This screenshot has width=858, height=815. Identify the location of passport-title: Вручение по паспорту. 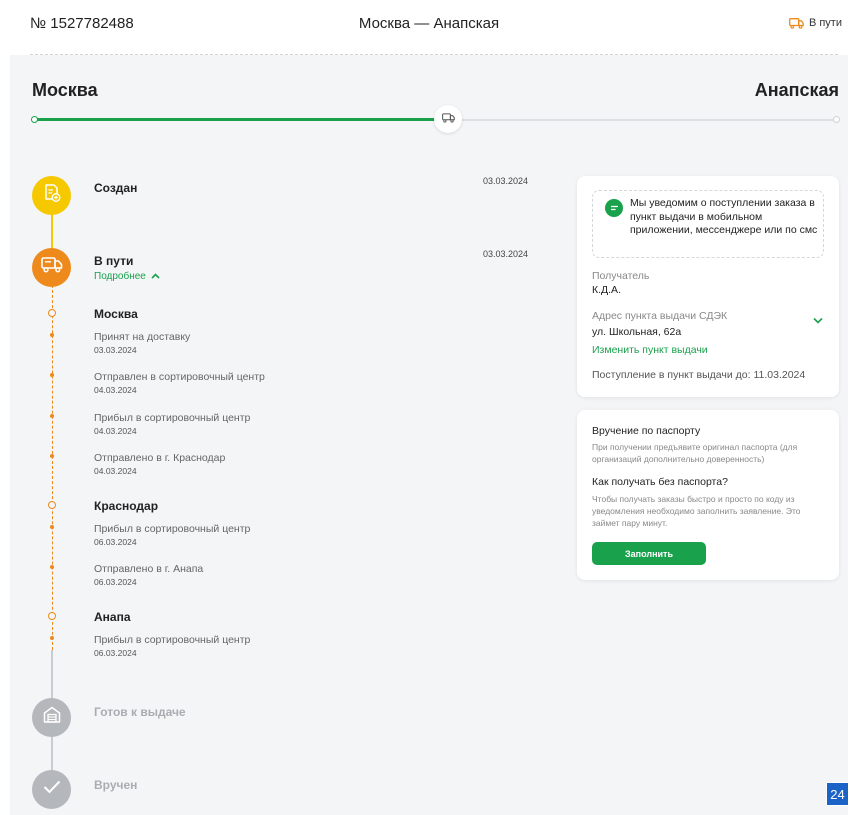
(646, 431).